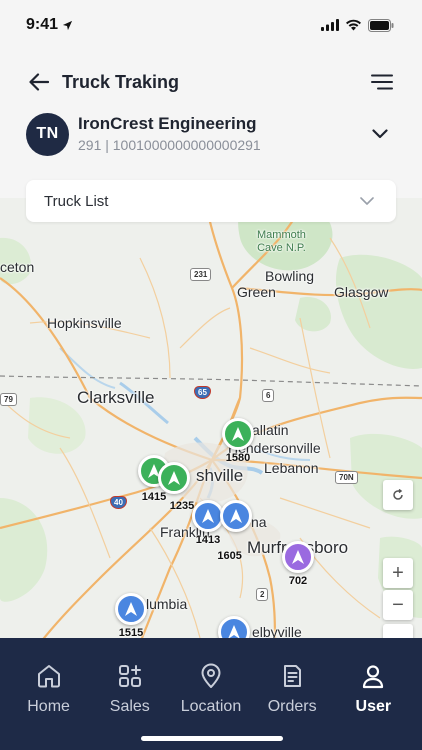  I want to click on route-shield-2: 2, so click(262, 594).